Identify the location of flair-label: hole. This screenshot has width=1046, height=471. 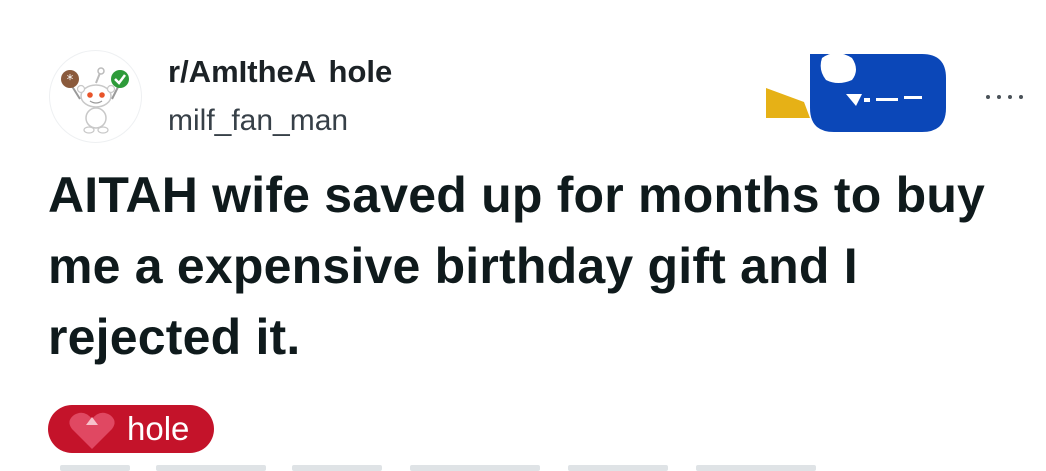
(158, 428).